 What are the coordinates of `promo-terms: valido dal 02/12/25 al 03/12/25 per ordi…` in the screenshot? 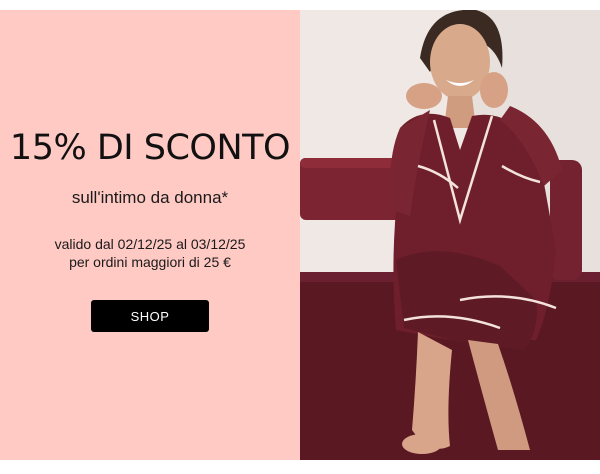 It's located at (150, 253).